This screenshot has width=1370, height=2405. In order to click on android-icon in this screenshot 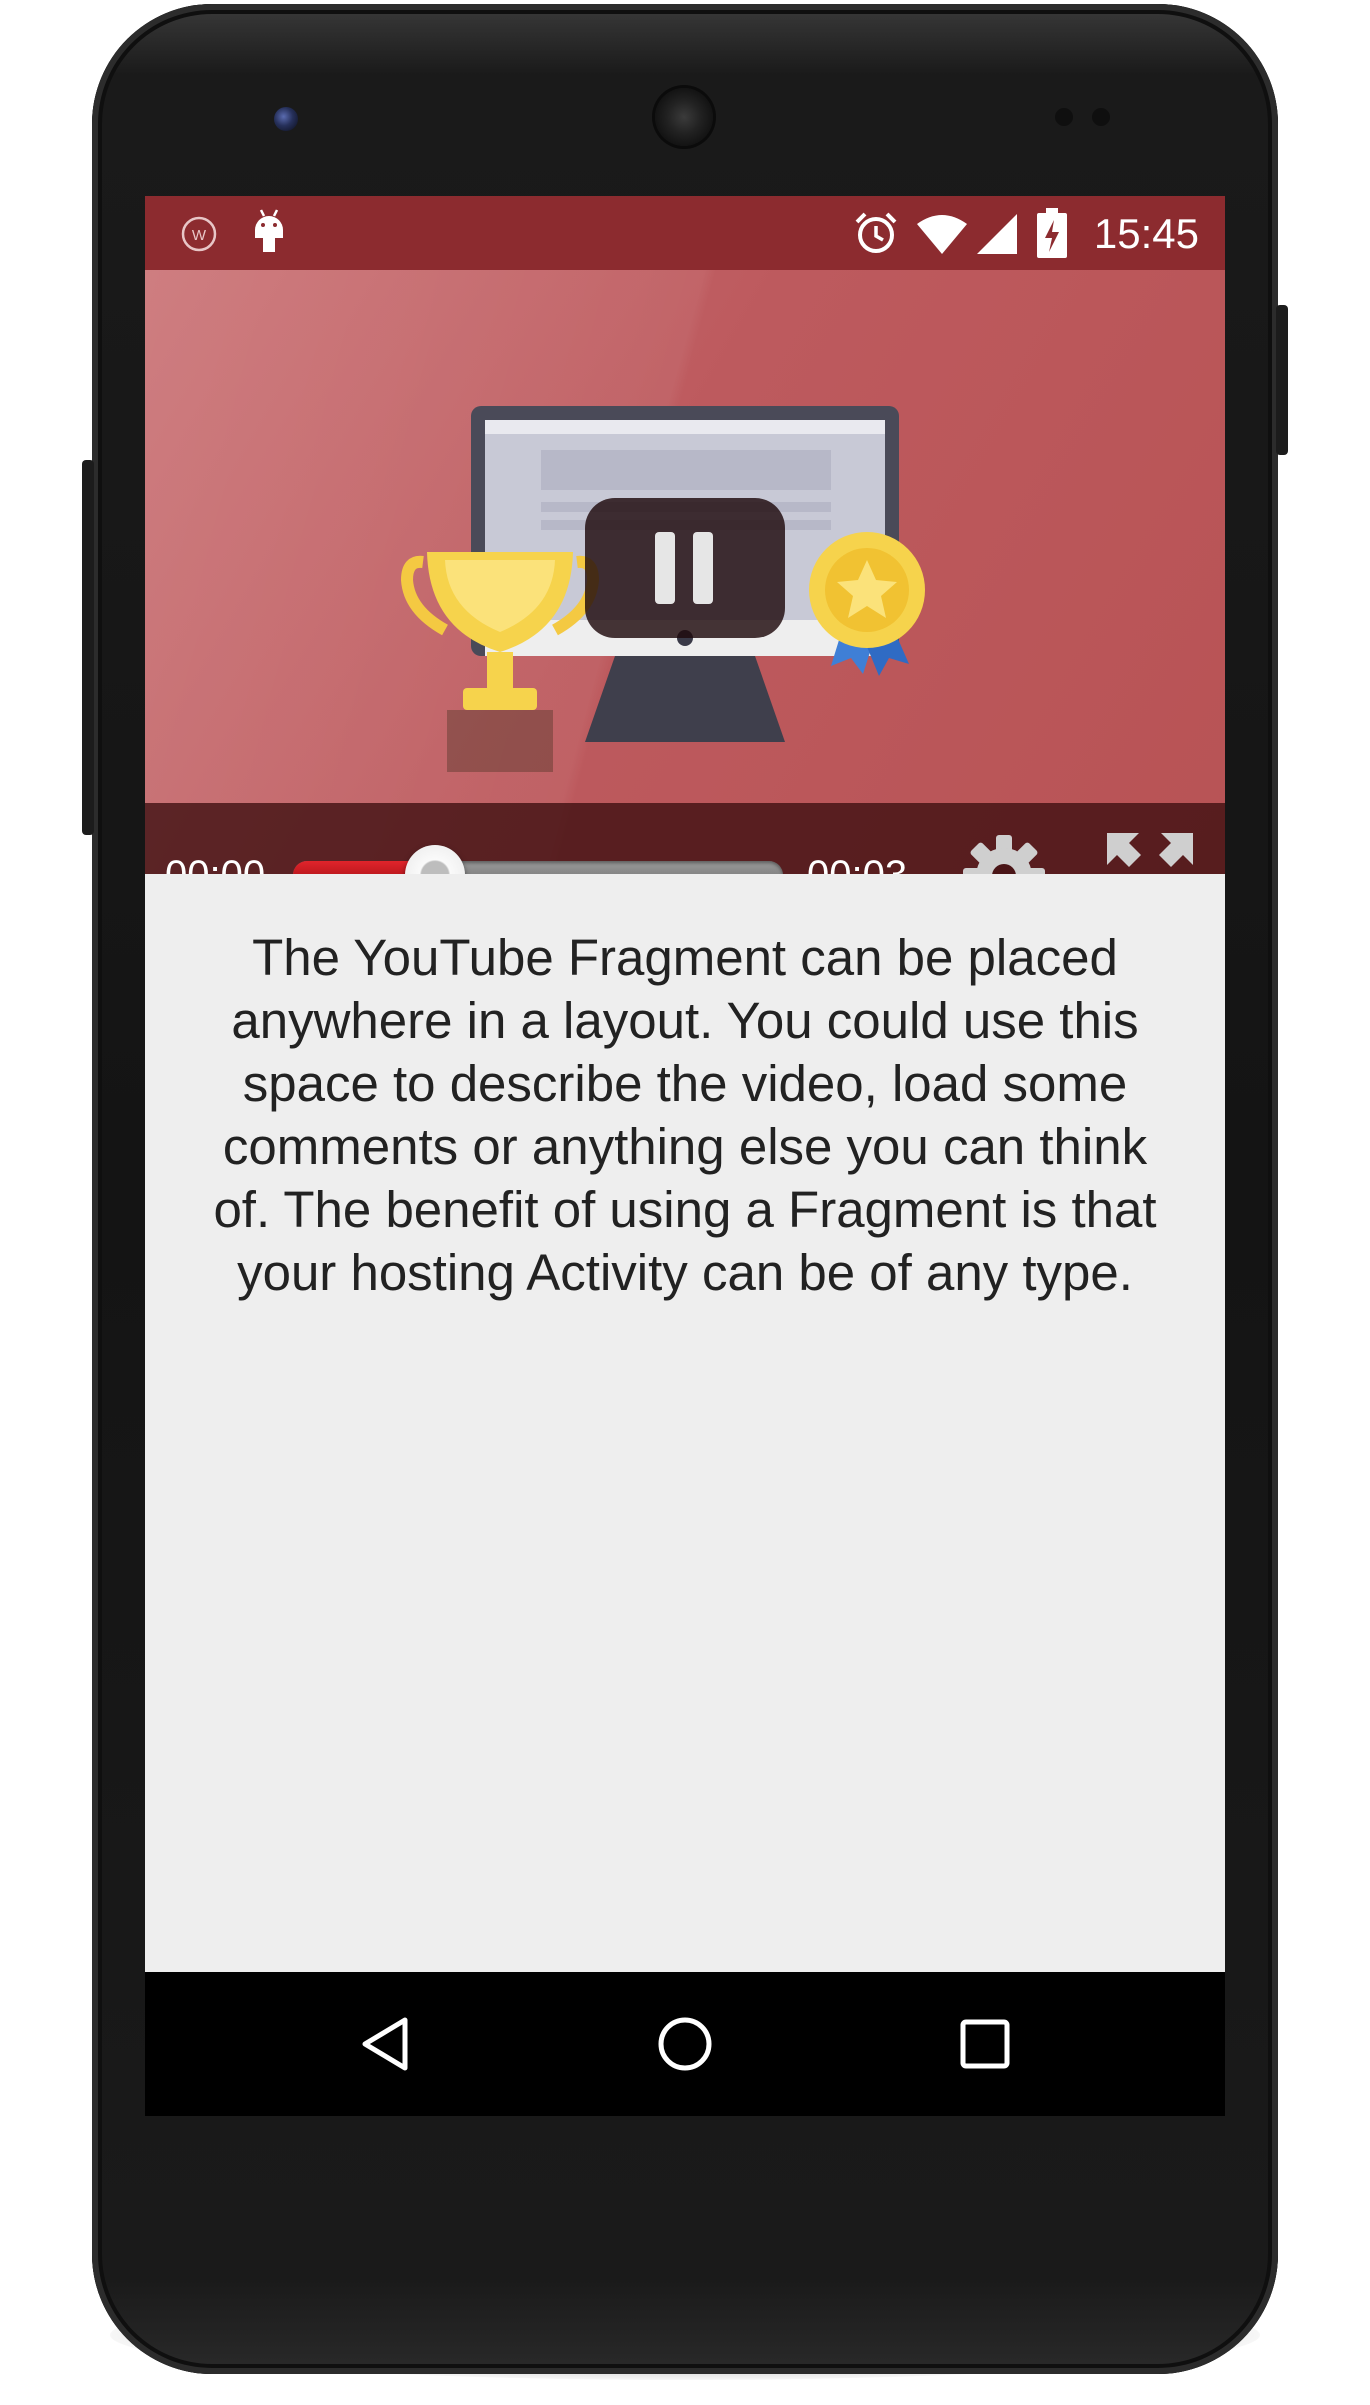, I will do `click(269, 230)`.